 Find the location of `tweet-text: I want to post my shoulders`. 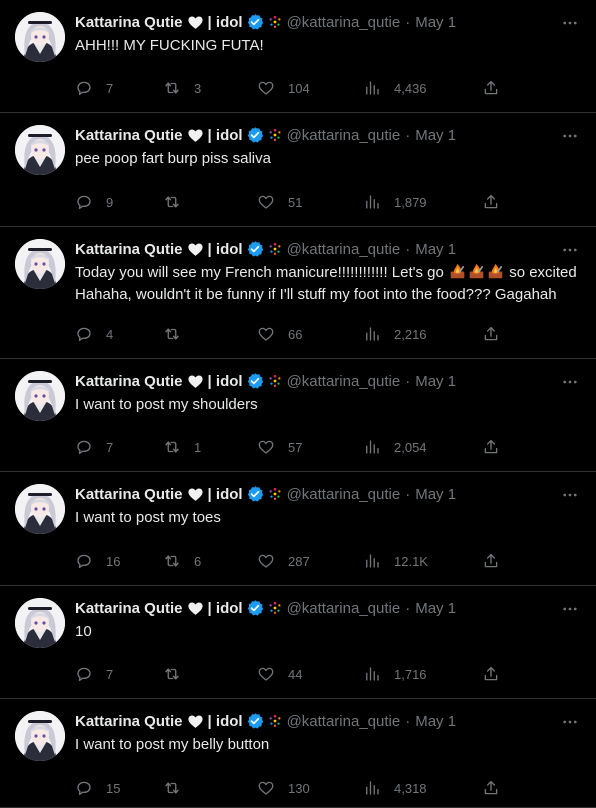

tweet-text: I want to post my shoulders is located at coordinates (327, 405).